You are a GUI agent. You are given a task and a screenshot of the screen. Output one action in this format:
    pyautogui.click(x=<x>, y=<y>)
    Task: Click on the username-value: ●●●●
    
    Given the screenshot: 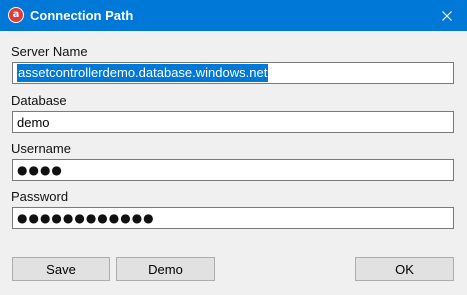 What is the action you would take?
    pyautogui.click(x=40, y=170)
    